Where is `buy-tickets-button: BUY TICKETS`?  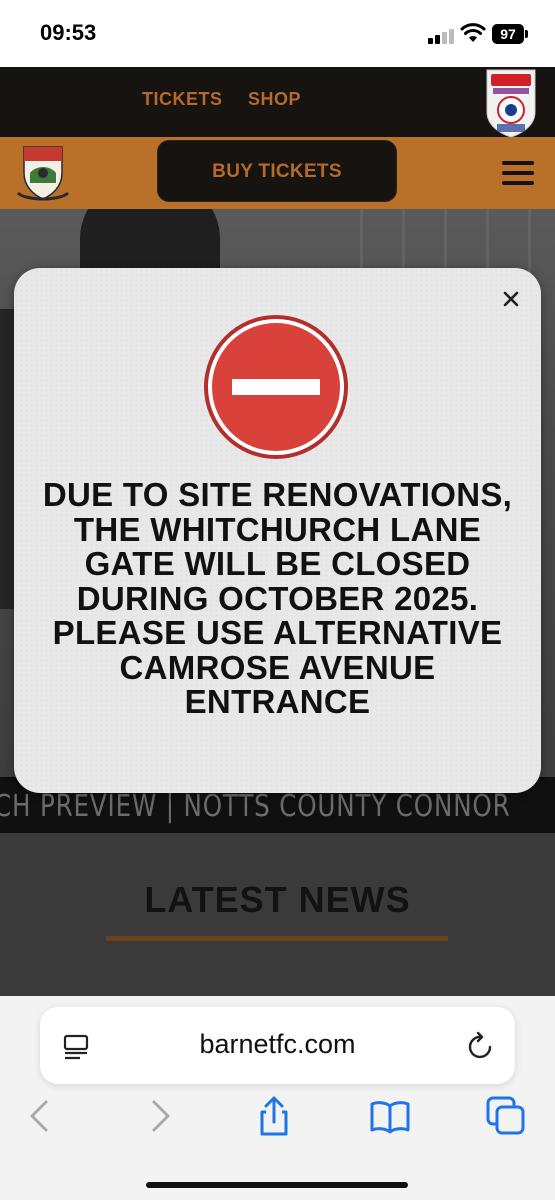
buy-tickets-button: BUY TICKETS is located at coordinates (277, 171).